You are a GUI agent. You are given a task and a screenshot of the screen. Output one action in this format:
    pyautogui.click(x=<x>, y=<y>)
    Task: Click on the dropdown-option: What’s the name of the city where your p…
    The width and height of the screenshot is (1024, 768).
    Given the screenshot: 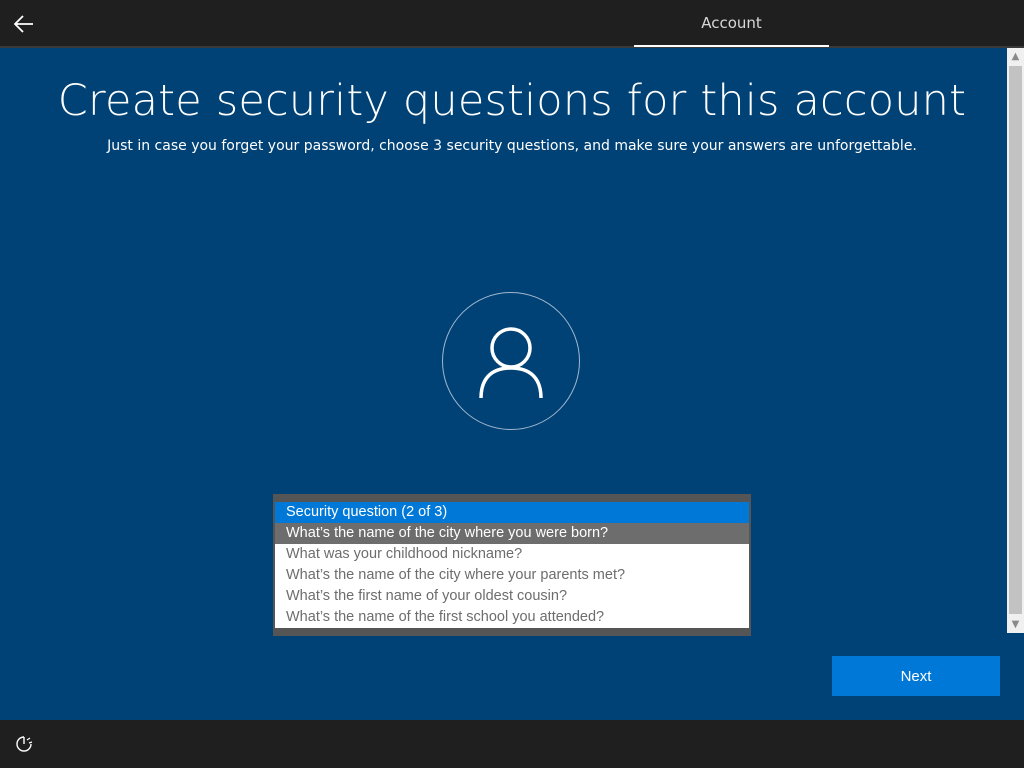 What is the action you would take?
    pyautogui.click(x=512, y=575)
    